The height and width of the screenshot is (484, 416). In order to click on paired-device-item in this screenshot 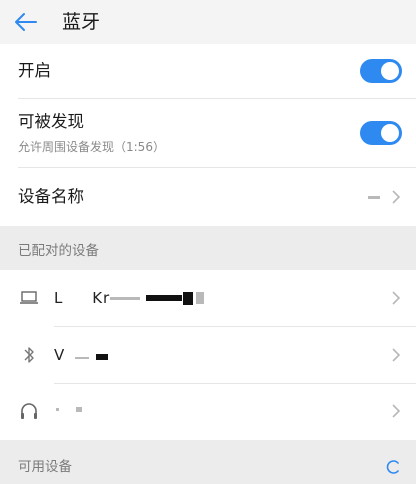, I will do `click(208, 412)`.